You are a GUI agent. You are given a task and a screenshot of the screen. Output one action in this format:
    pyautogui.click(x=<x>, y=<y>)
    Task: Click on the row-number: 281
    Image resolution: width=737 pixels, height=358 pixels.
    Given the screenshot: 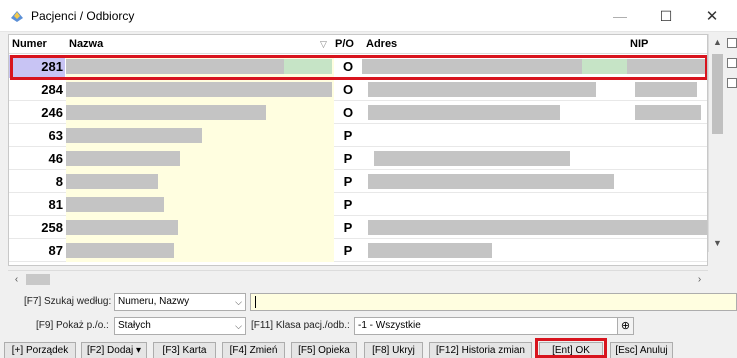 What is the action you would take?
    pyautogui.click(x=37, y=66)
    